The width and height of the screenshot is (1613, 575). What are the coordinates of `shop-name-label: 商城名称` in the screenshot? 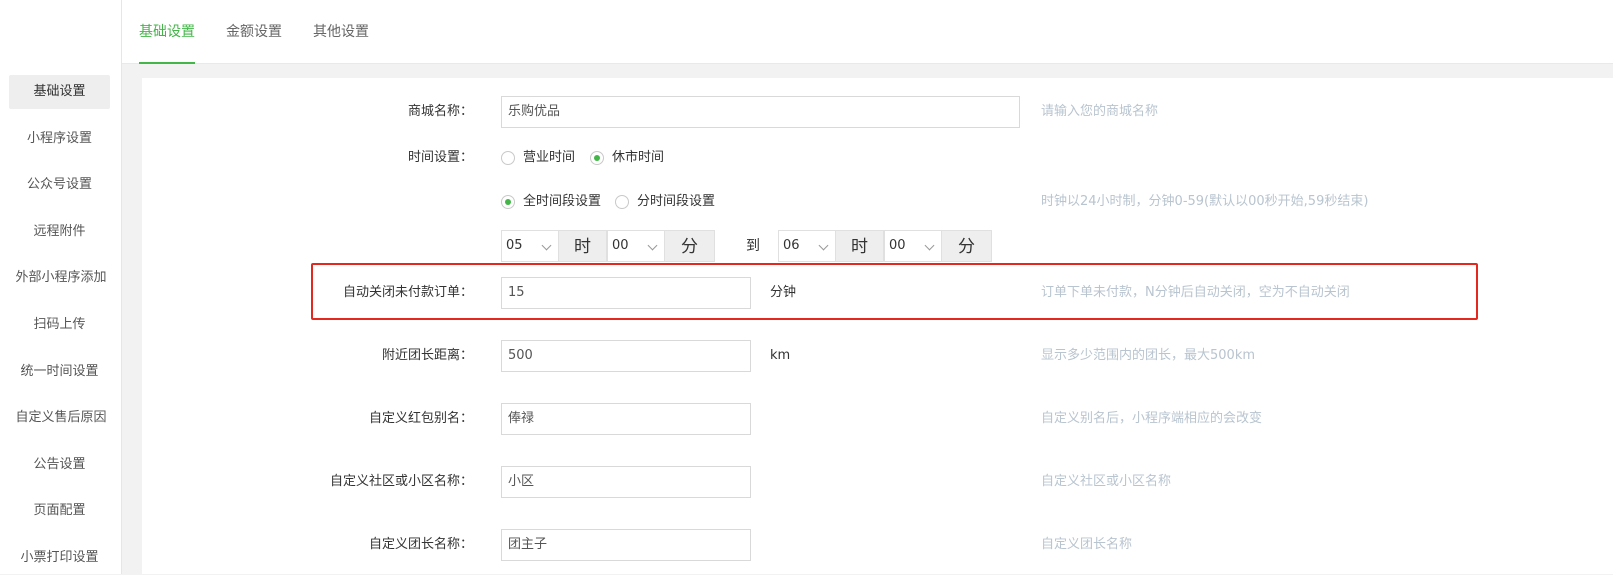 It's located at (440, 112).